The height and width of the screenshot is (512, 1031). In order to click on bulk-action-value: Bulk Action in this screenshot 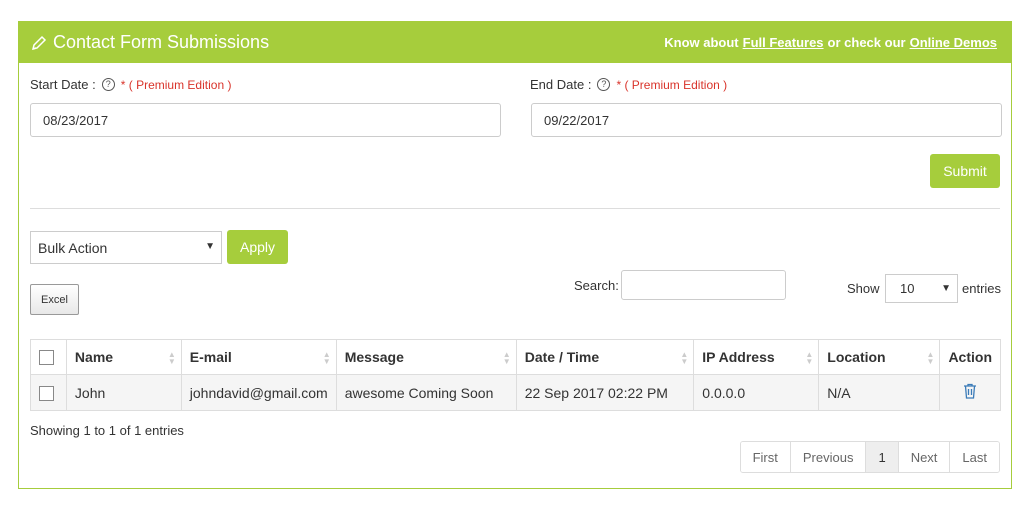, I will do `click(73, 247)`.